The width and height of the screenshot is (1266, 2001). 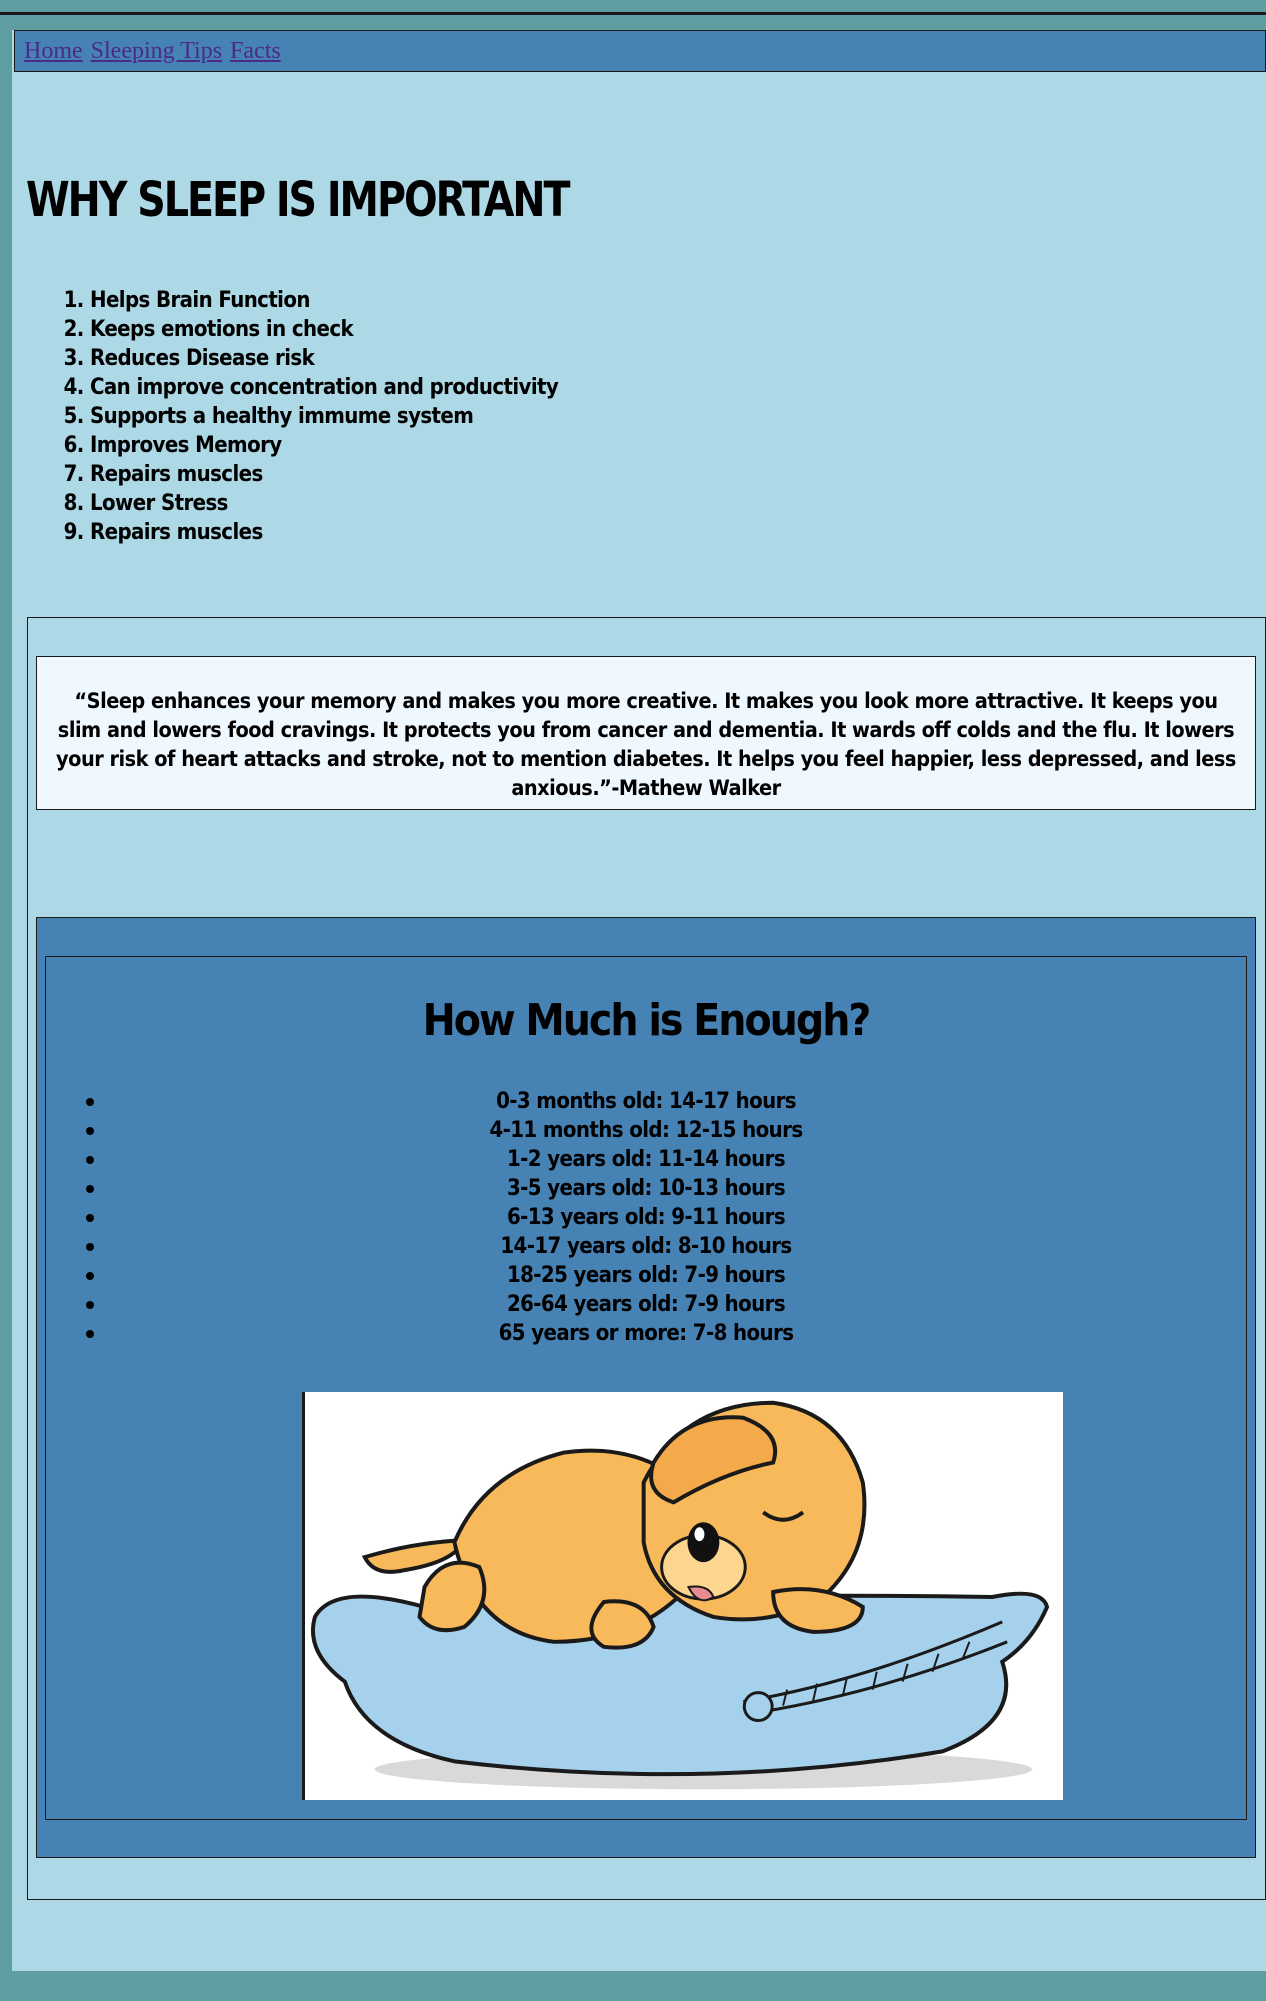 I want to click on list-item-text: 65 years or more: 7-8 hours, so click(x=646, y=1333).